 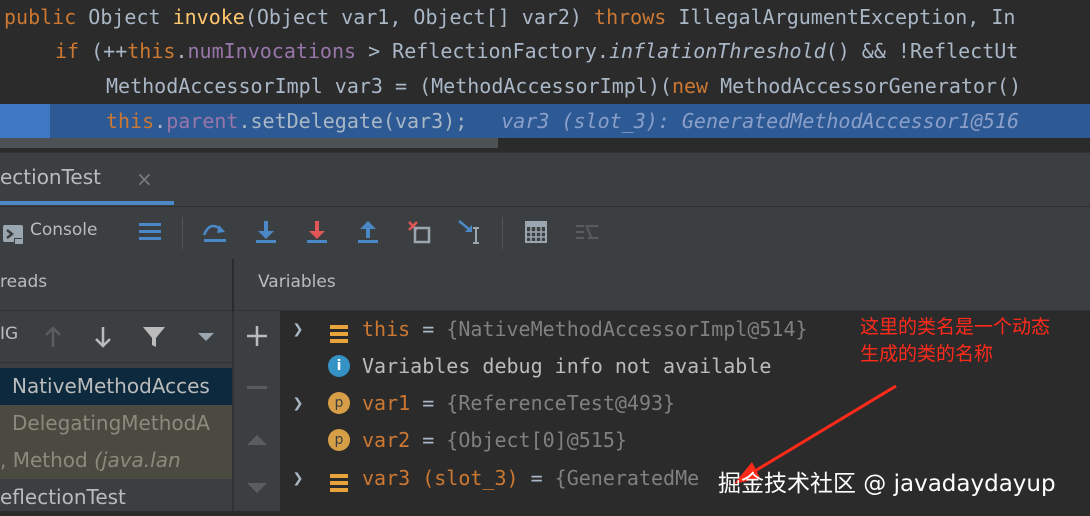 I want to click on watermark: 掘金技术社区 @ javadaydayup, so click(x=887, y=484).